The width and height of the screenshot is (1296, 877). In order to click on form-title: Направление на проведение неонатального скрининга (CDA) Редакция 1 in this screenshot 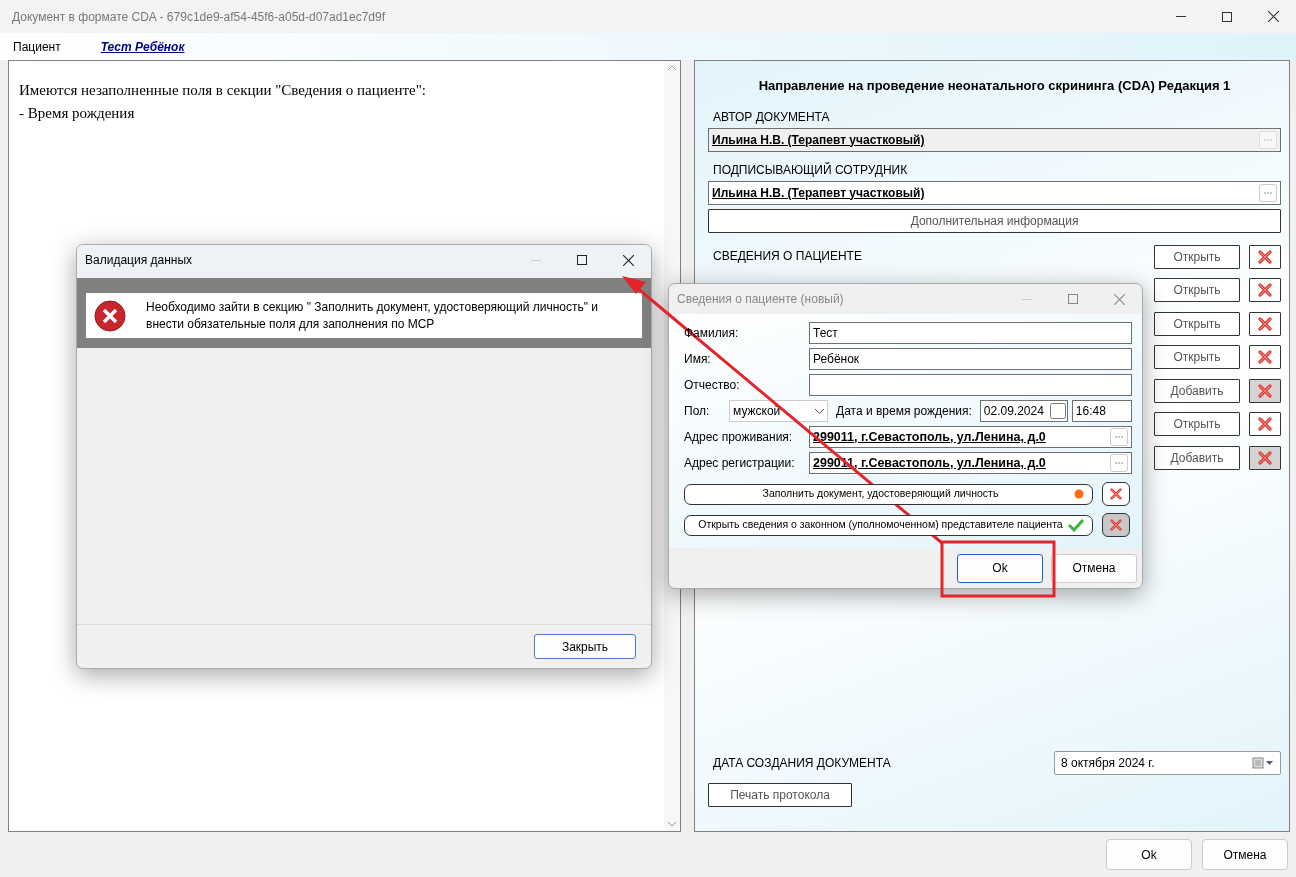, I will do `click(994, 86)`.